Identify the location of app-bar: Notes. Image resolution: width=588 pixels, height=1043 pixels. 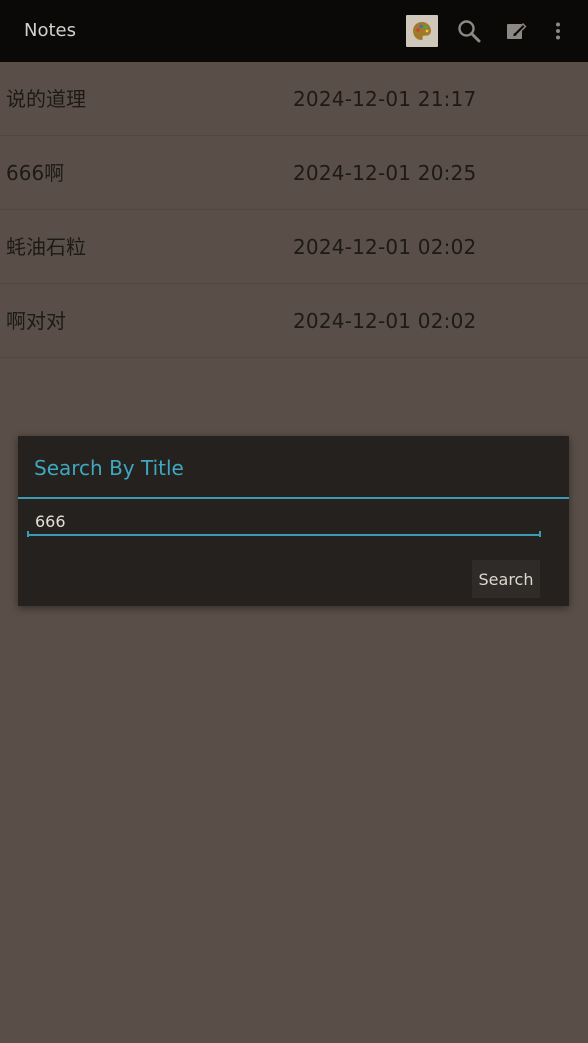
(294, 31).